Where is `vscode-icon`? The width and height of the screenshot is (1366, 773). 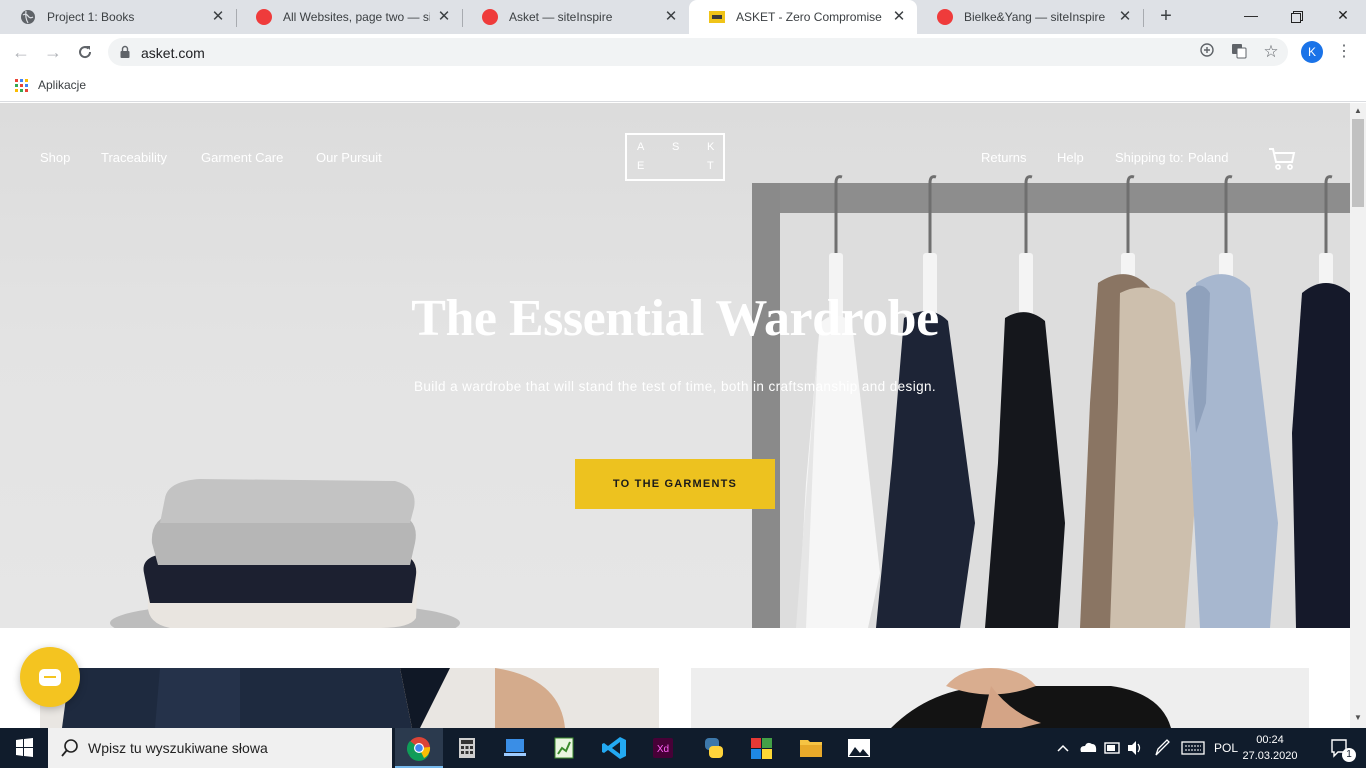
vscode-icon is located at coordinates (614, 748).